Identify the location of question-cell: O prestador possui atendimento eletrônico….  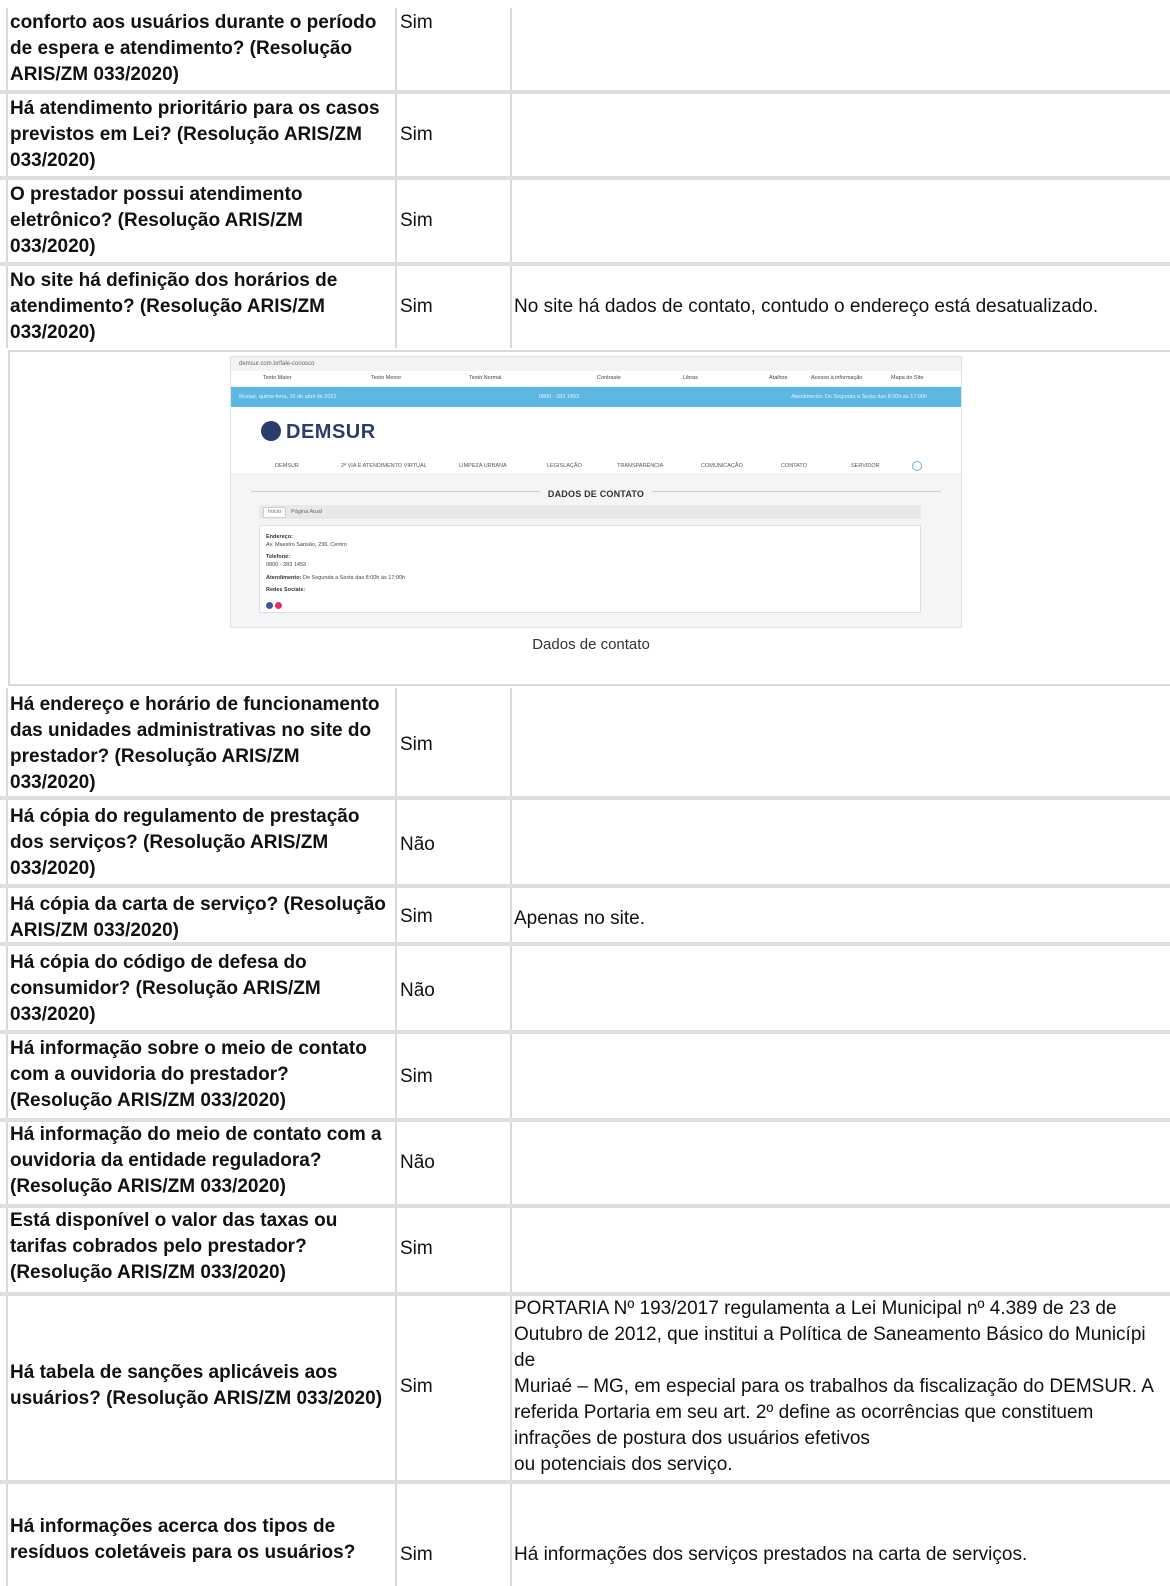
(156, 220).